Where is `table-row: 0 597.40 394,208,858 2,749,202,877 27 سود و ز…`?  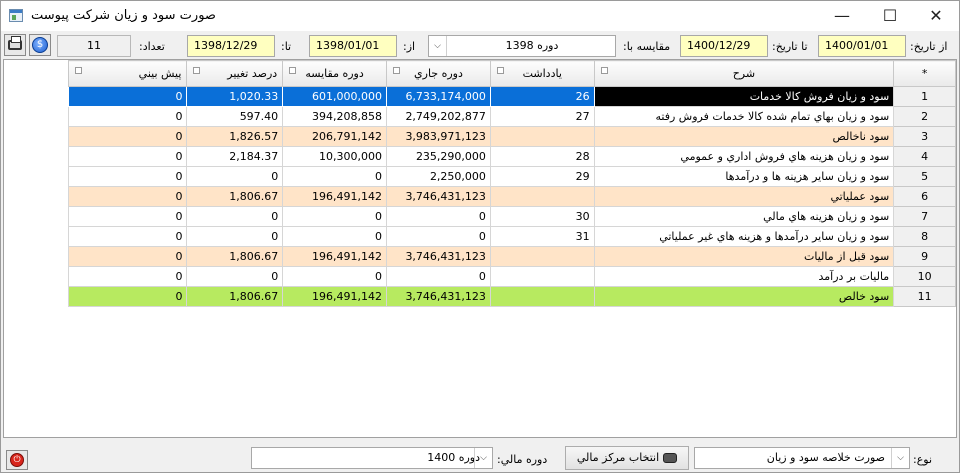
table-row: 0 597.40 394,208,858 2,749,202,877 27 سود و ز… is located at coordinates (511, 116).